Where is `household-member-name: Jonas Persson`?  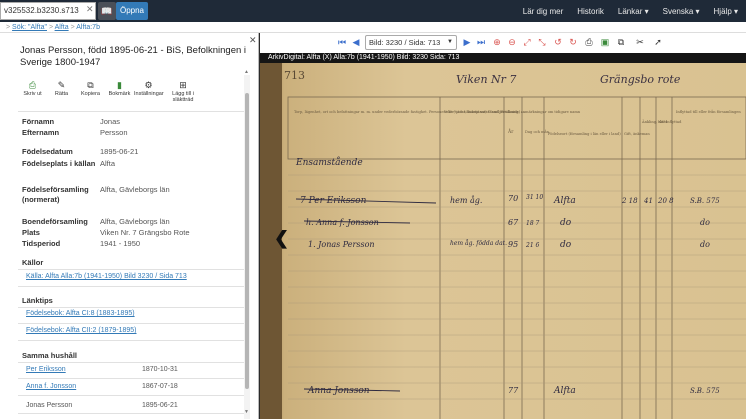 household-member-name: Jonas Persson is located at coordinates (49, 405).